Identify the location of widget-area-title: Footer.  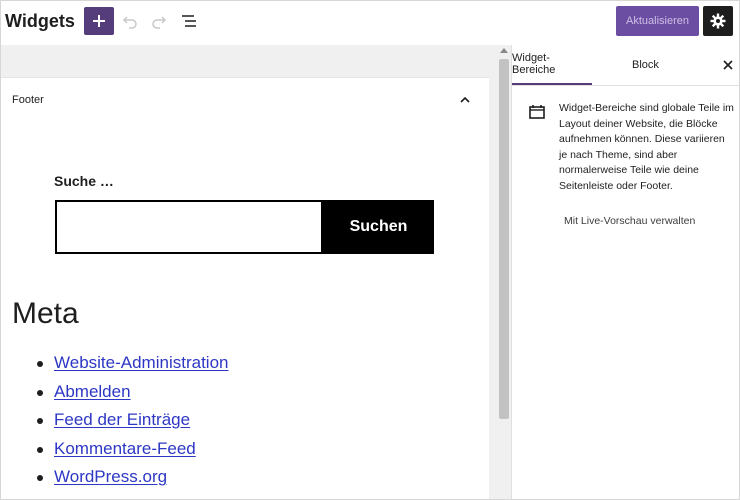
(28, 100).